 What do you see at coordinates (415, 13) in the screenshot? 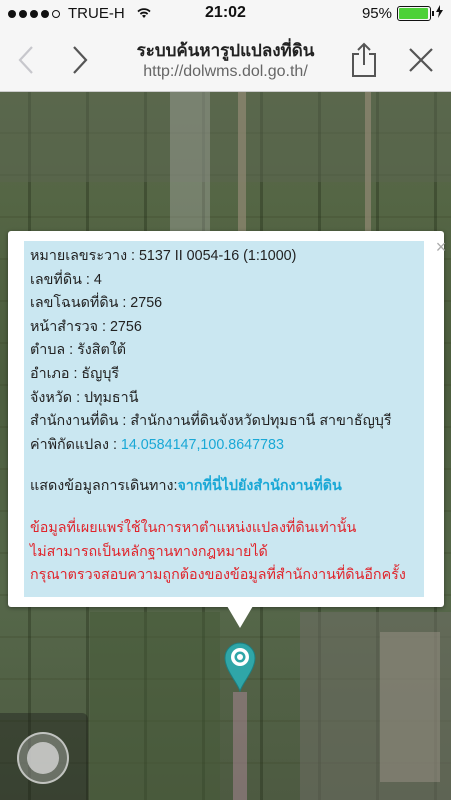
I see `battery-icon` at bounding box center [415, 13].